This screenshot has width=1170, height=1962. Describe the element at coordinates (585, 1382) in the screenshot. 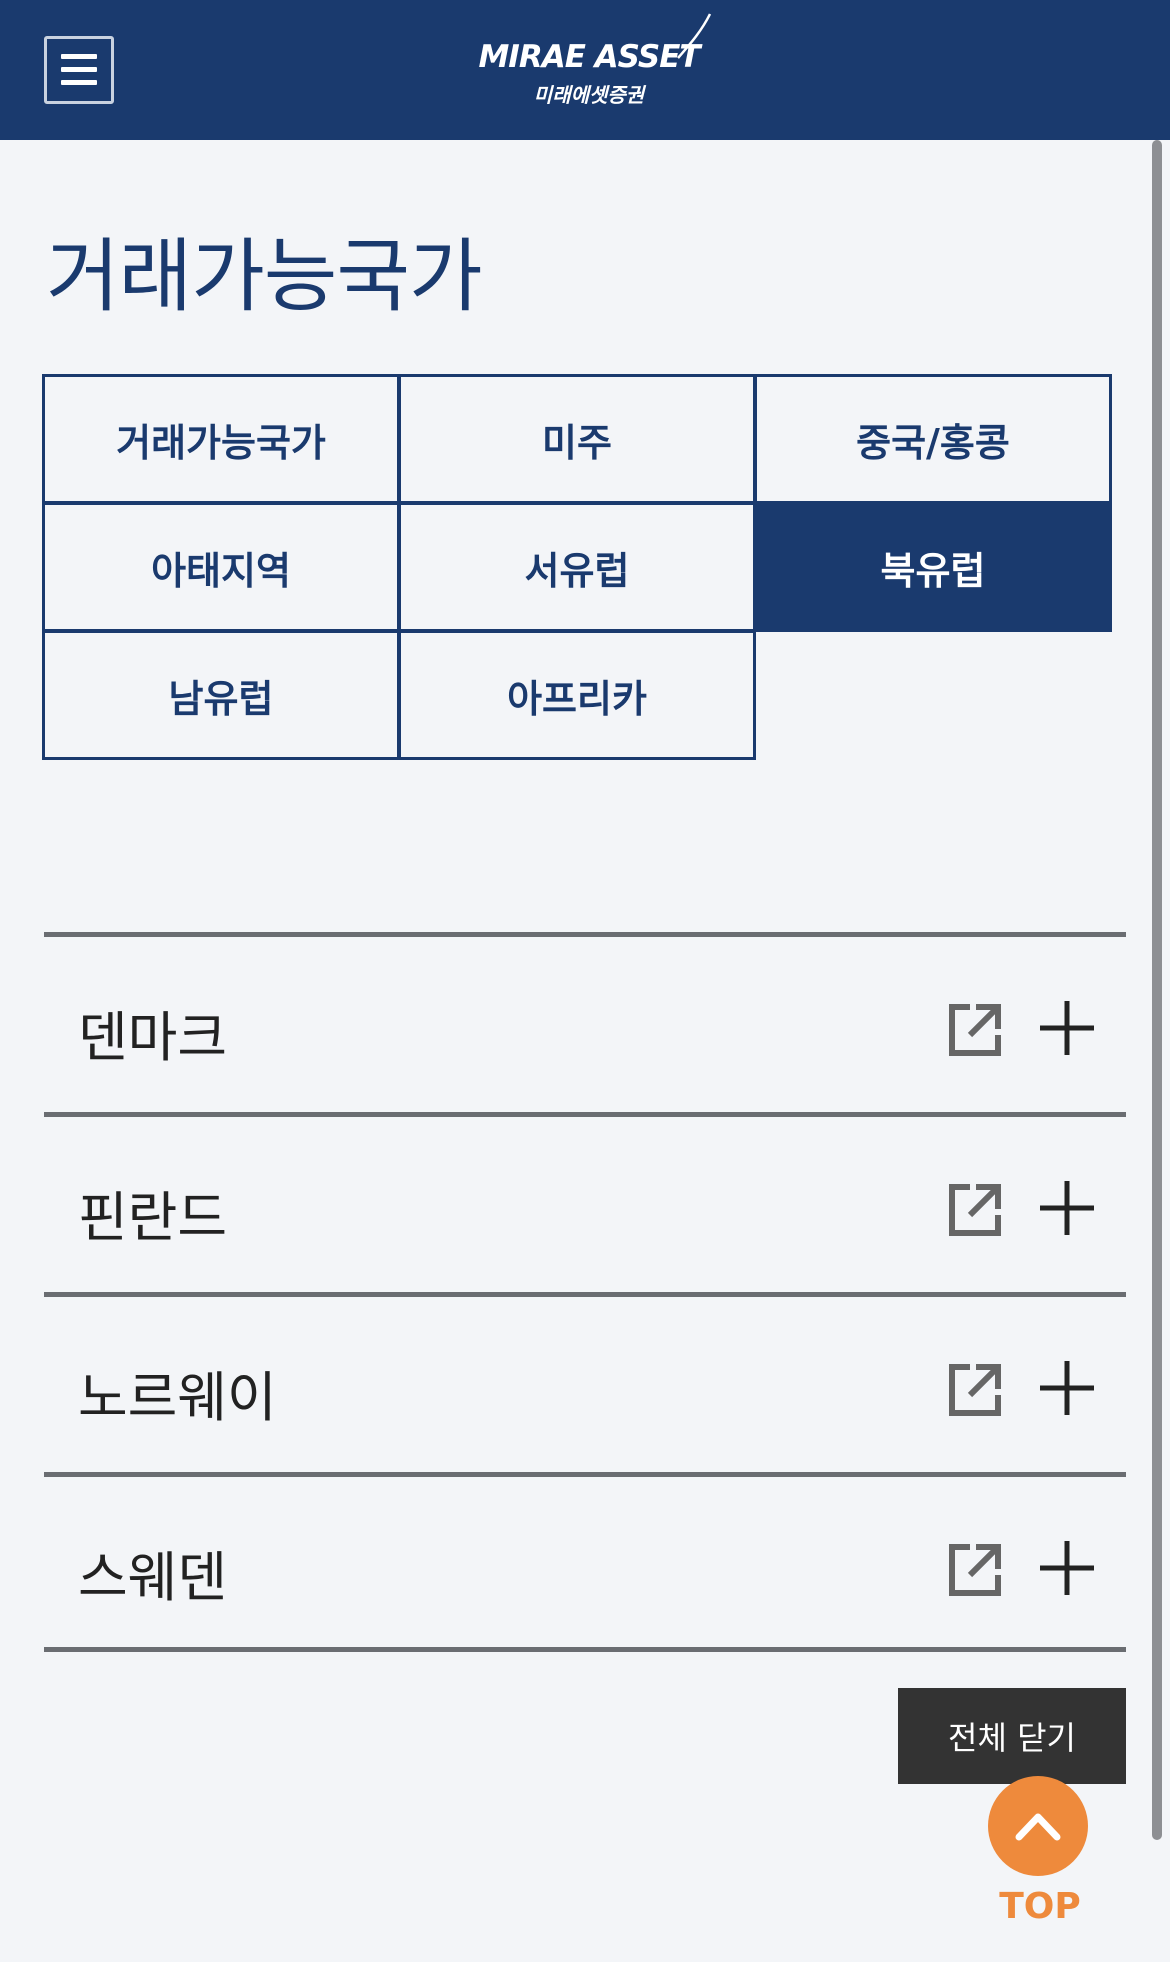

I see `accordion-row-norway: 노르웨이` at that location.